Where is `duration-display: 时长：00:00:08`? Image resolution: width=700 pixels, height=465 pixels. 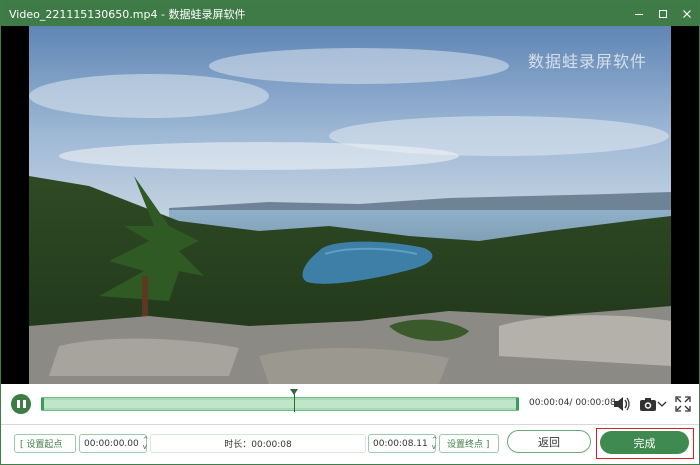
duration-display: 时长：00:00:08 is located at coordinates (258, 443).